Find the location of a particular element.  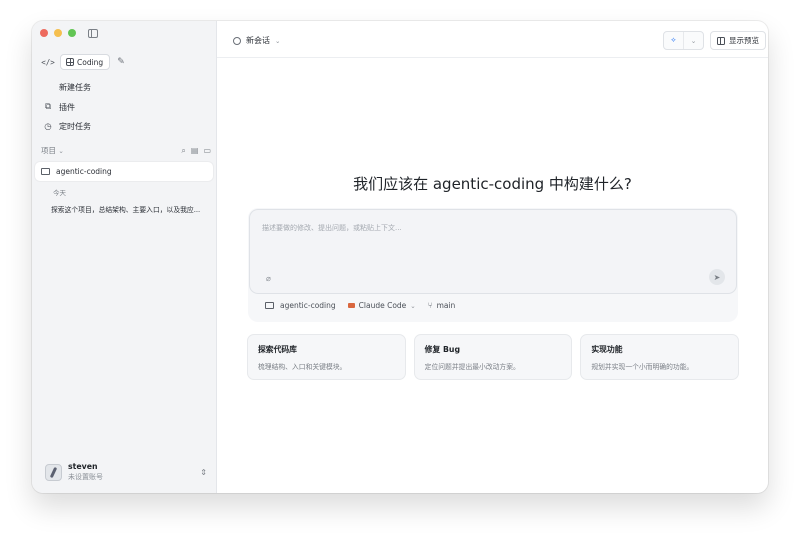

edit-icon: ✎ is located at coordinates (121, 62).